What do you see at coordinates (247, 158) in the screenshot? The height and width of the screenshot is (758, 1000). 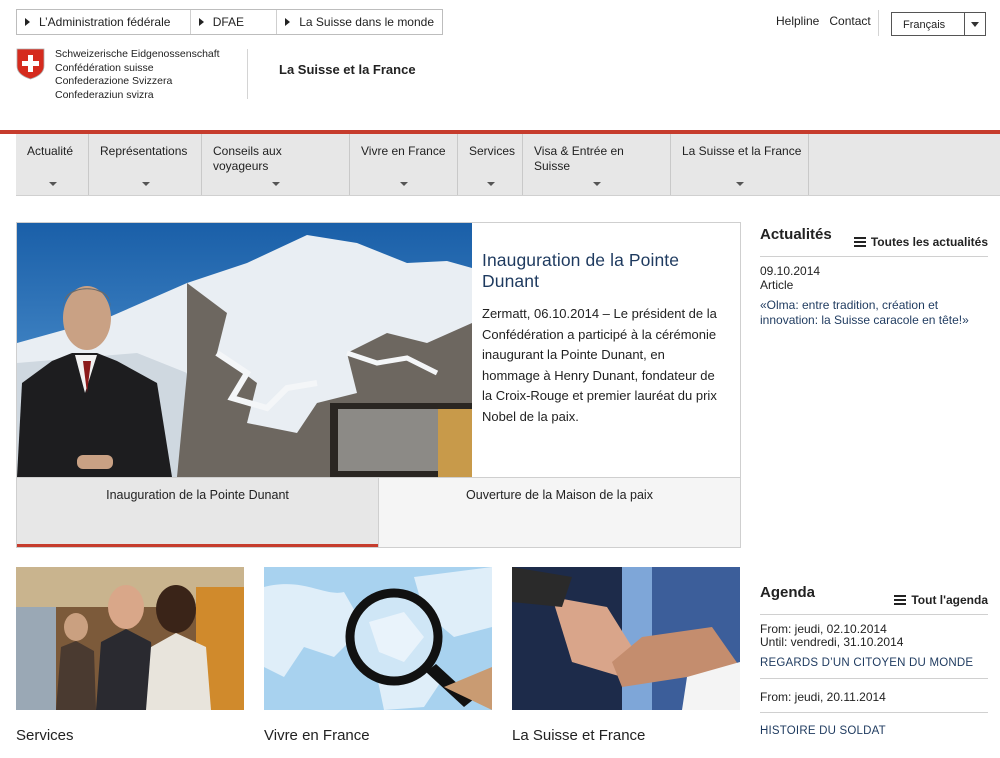 I see `nav-item-label: Conseils aux voyageurs` at bounding box center [247, 158].